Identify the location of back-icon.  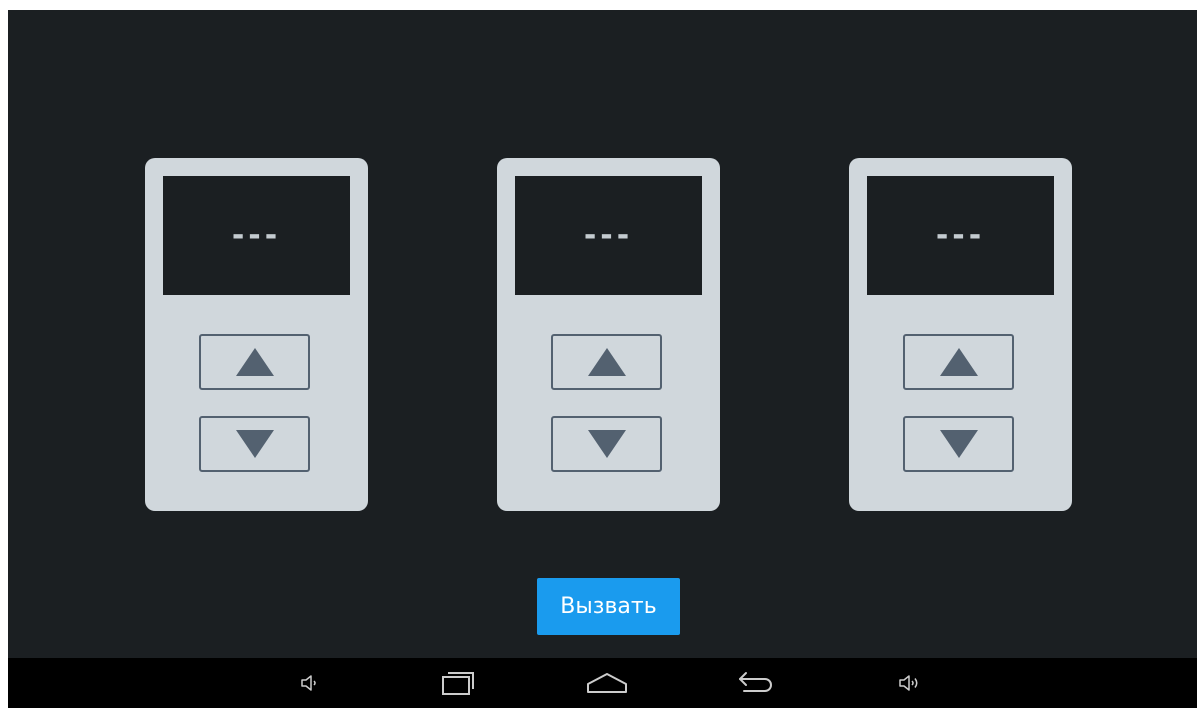
(755, 682).